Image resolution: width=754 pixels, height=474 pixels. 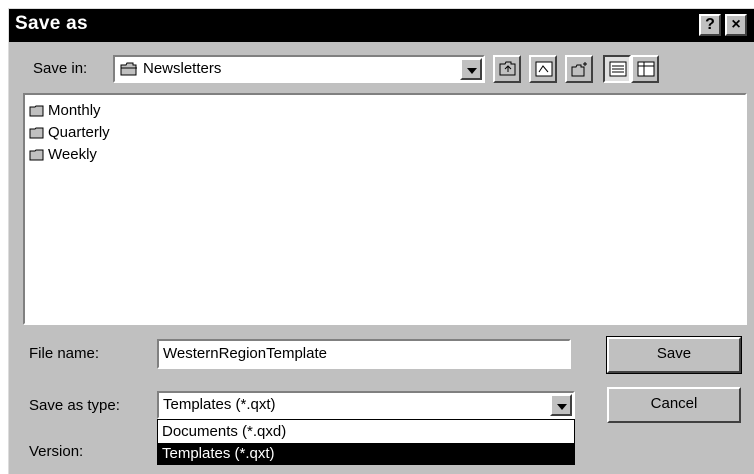 I want to click on close-button: ×, so click(x=736, y=25).